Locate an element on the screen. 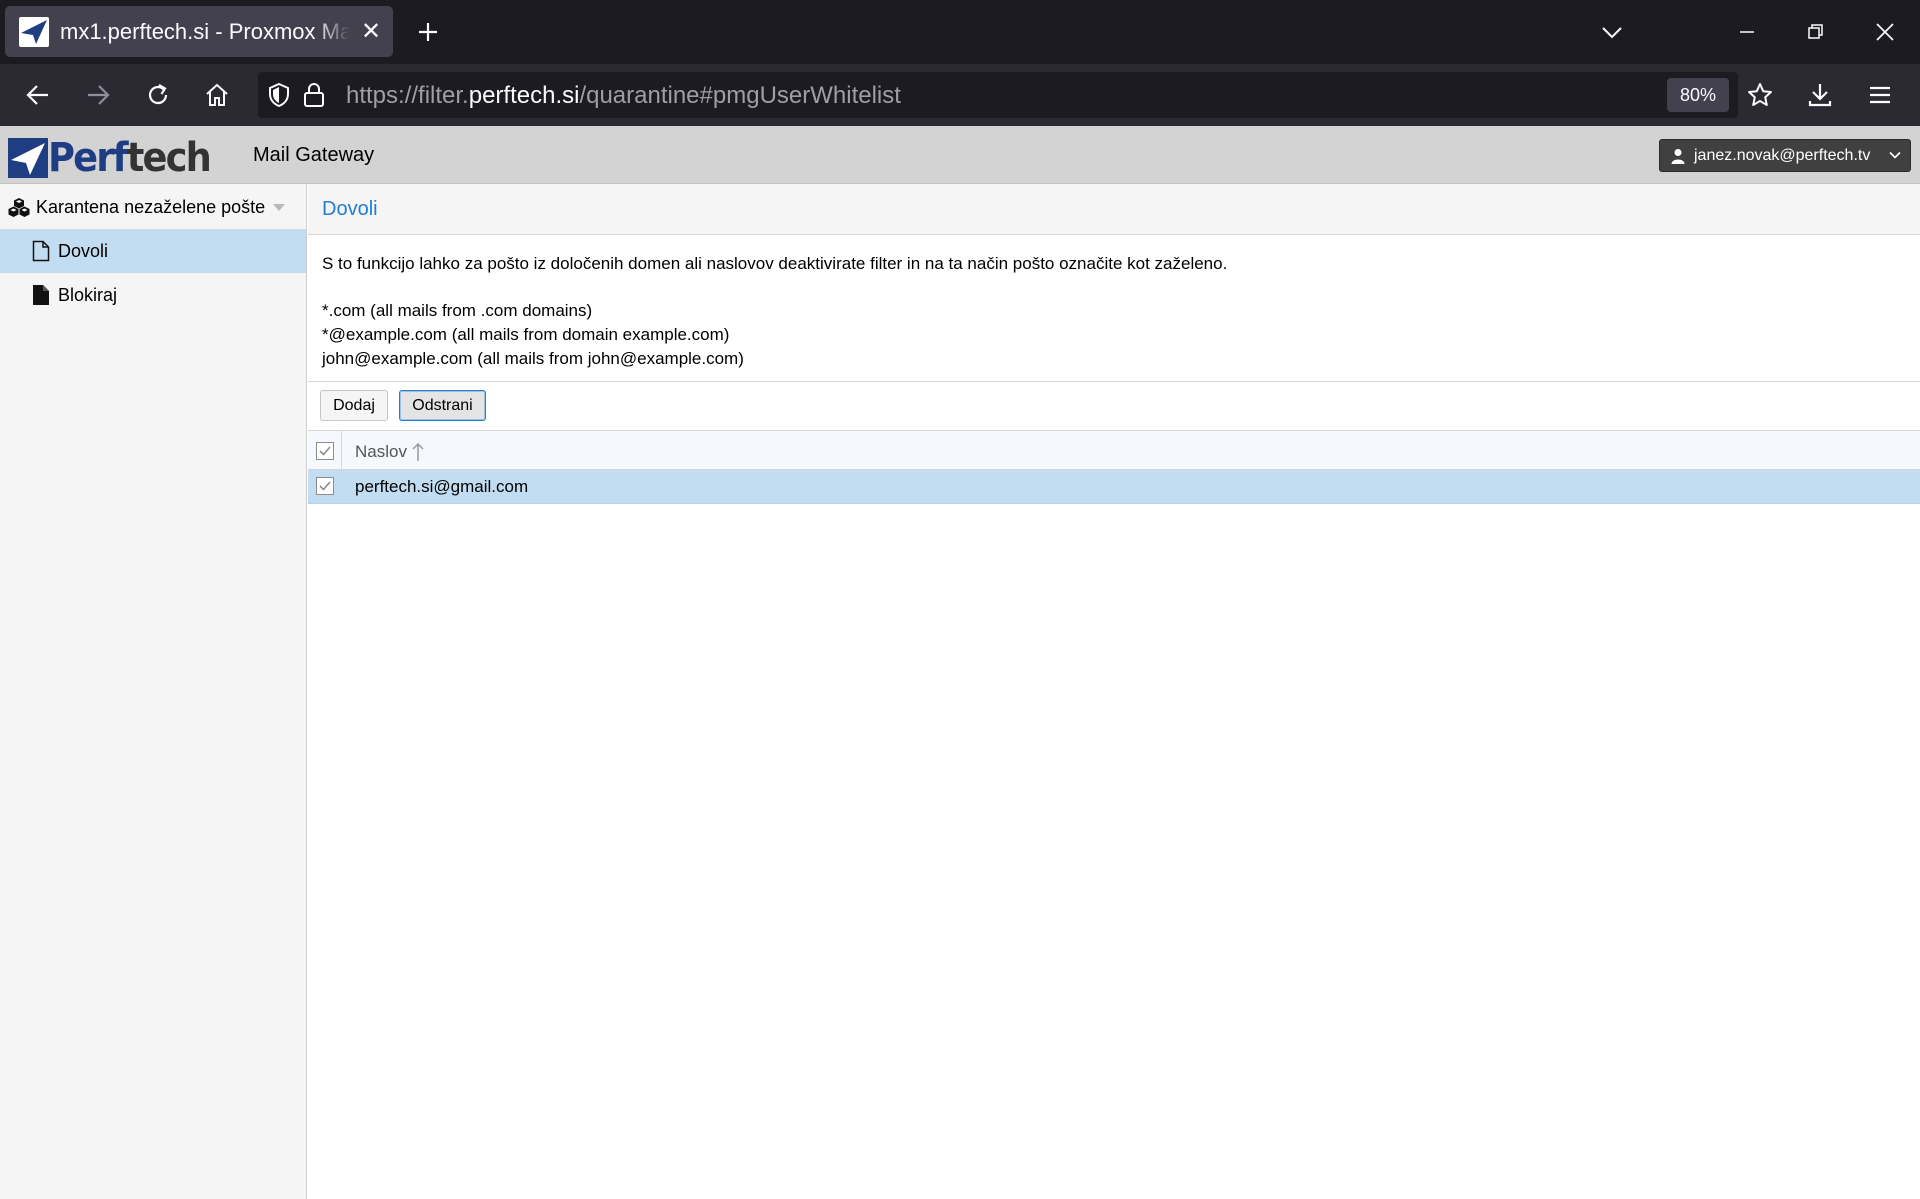  column-header-label: Naslov is located at coordinates (381, 451).